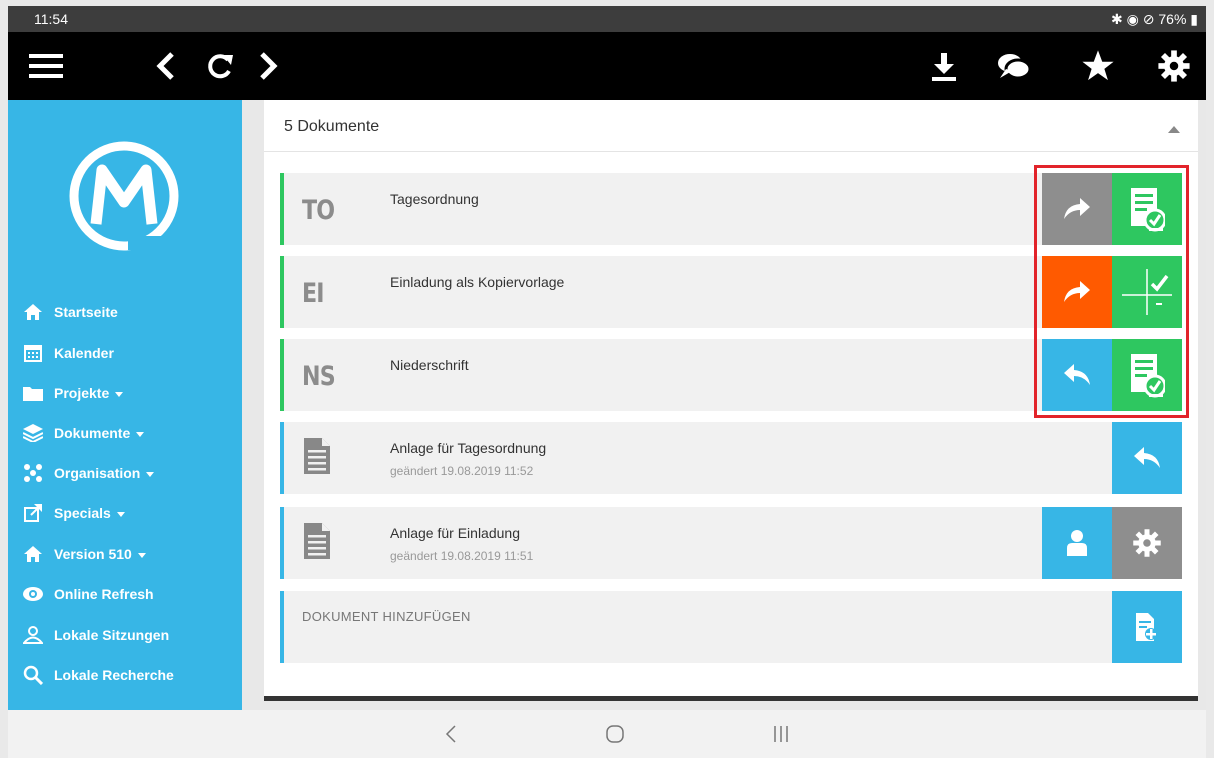 This screenshot has height=758, width=1214. I want to click on sidebar-item-label: Startseite, so click(86, 312).